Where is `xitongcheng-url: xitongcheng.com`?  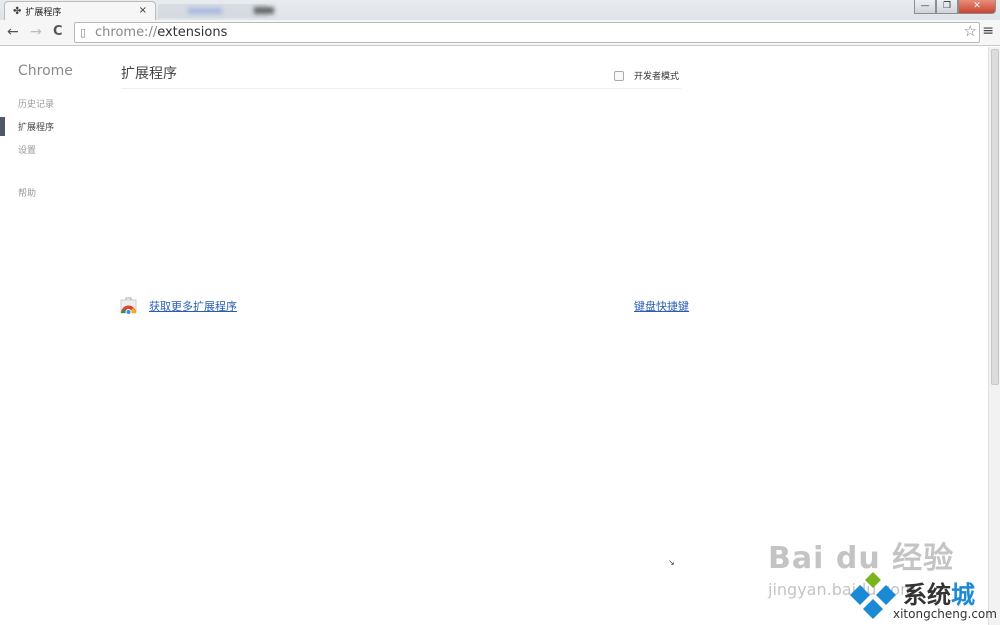
xitongcheng-url: xitongcheng.com is located at coordinates (945, 614).